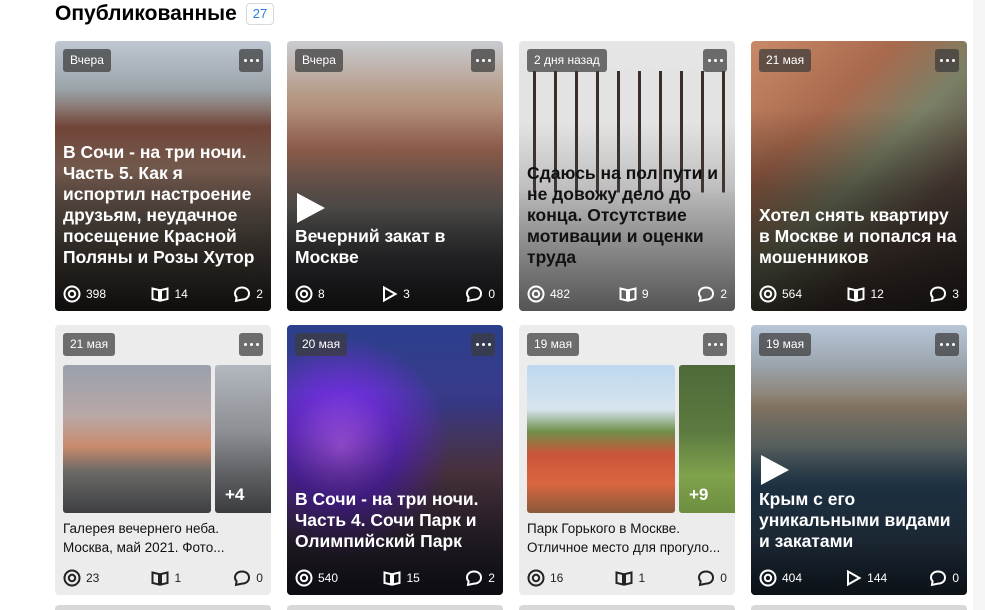  I want to click on more-photos-count: +9, so click(699, 494).